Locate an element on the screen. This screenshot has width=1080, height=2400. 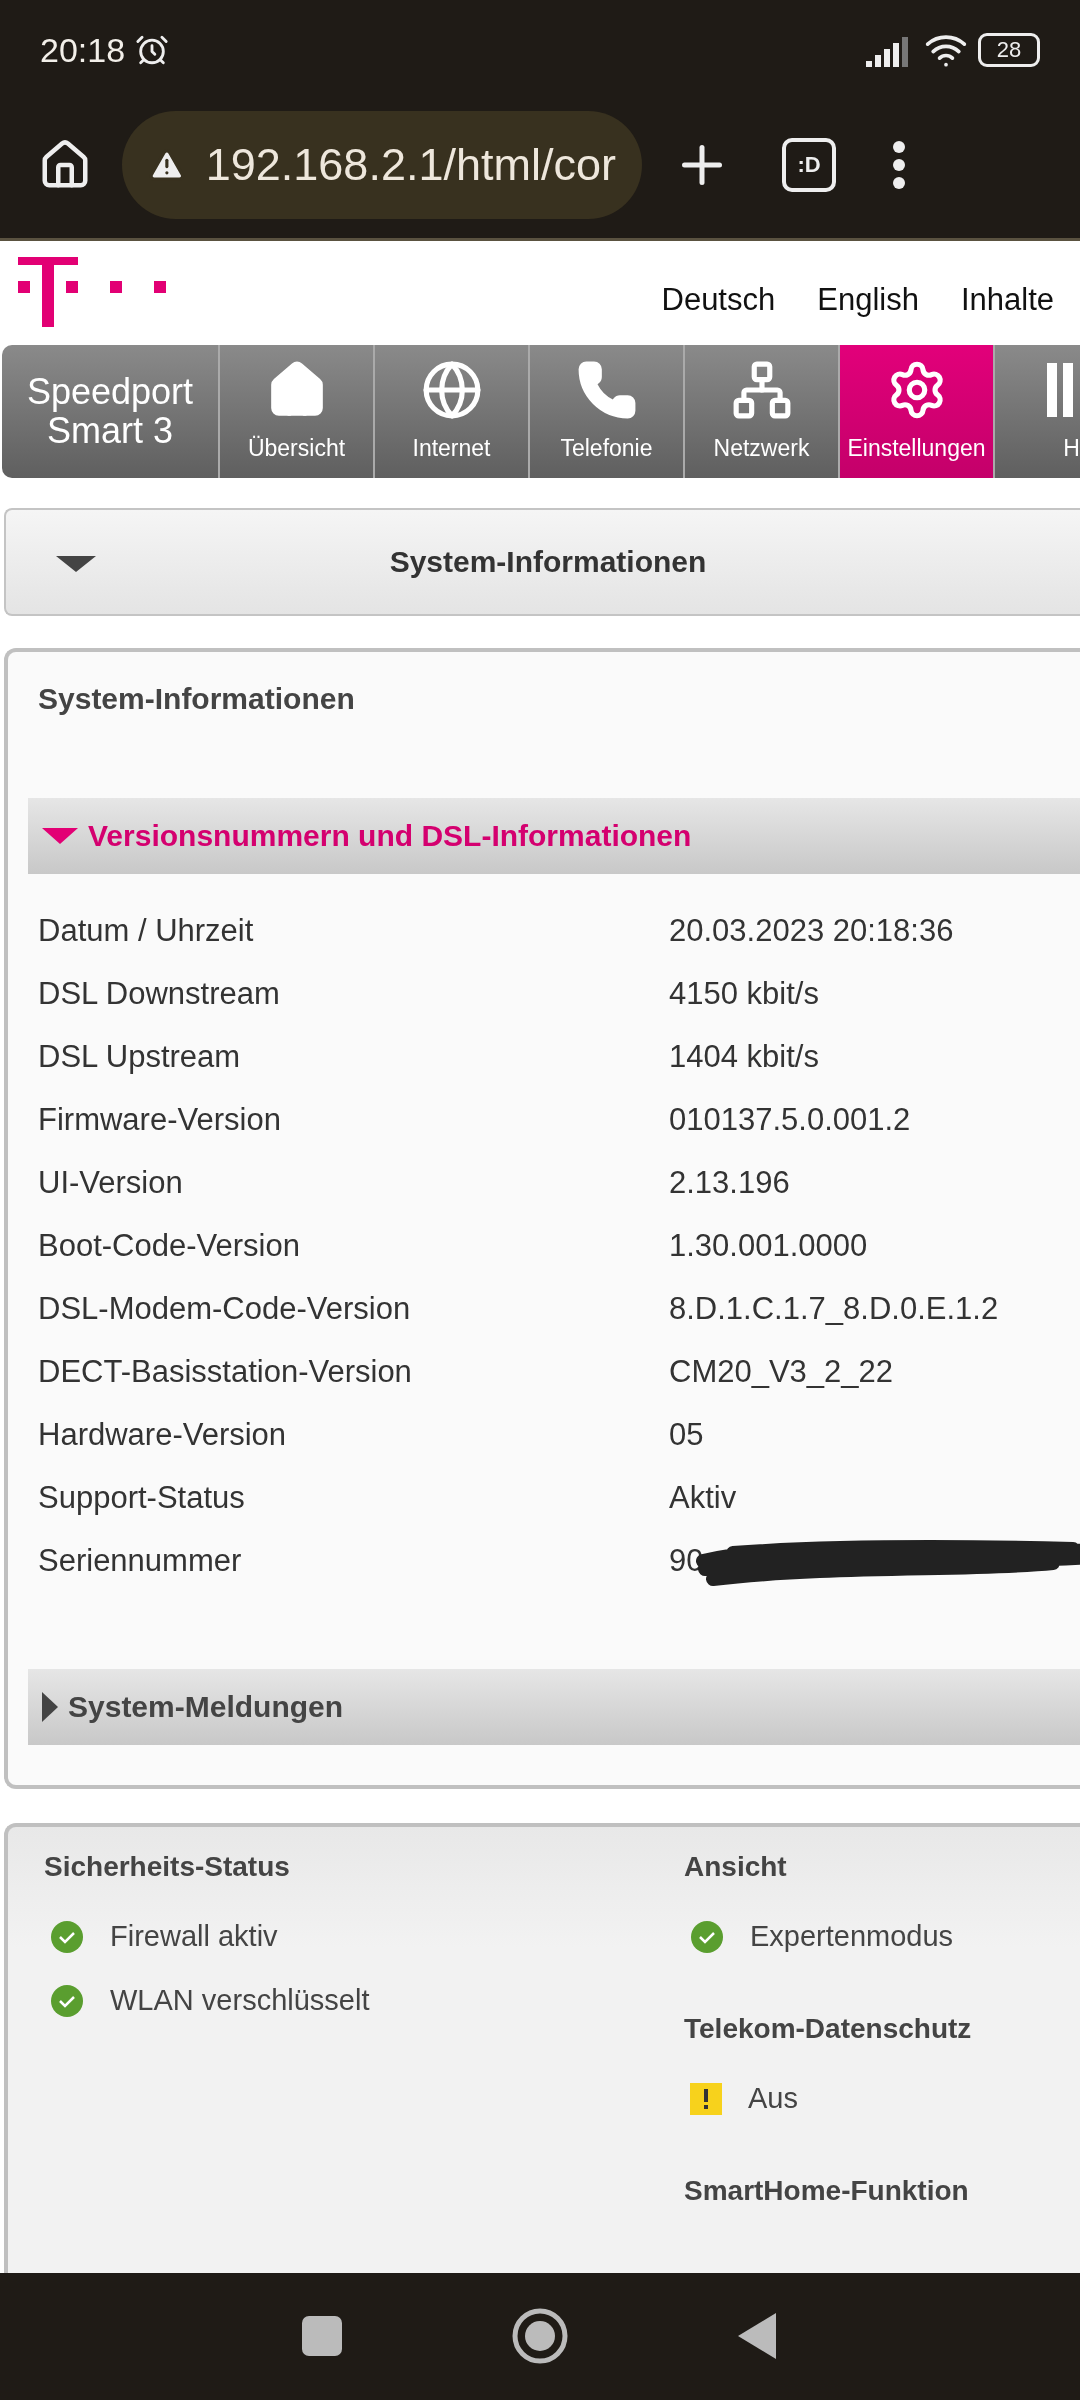
home-button is located at coordinates (540, 2336).